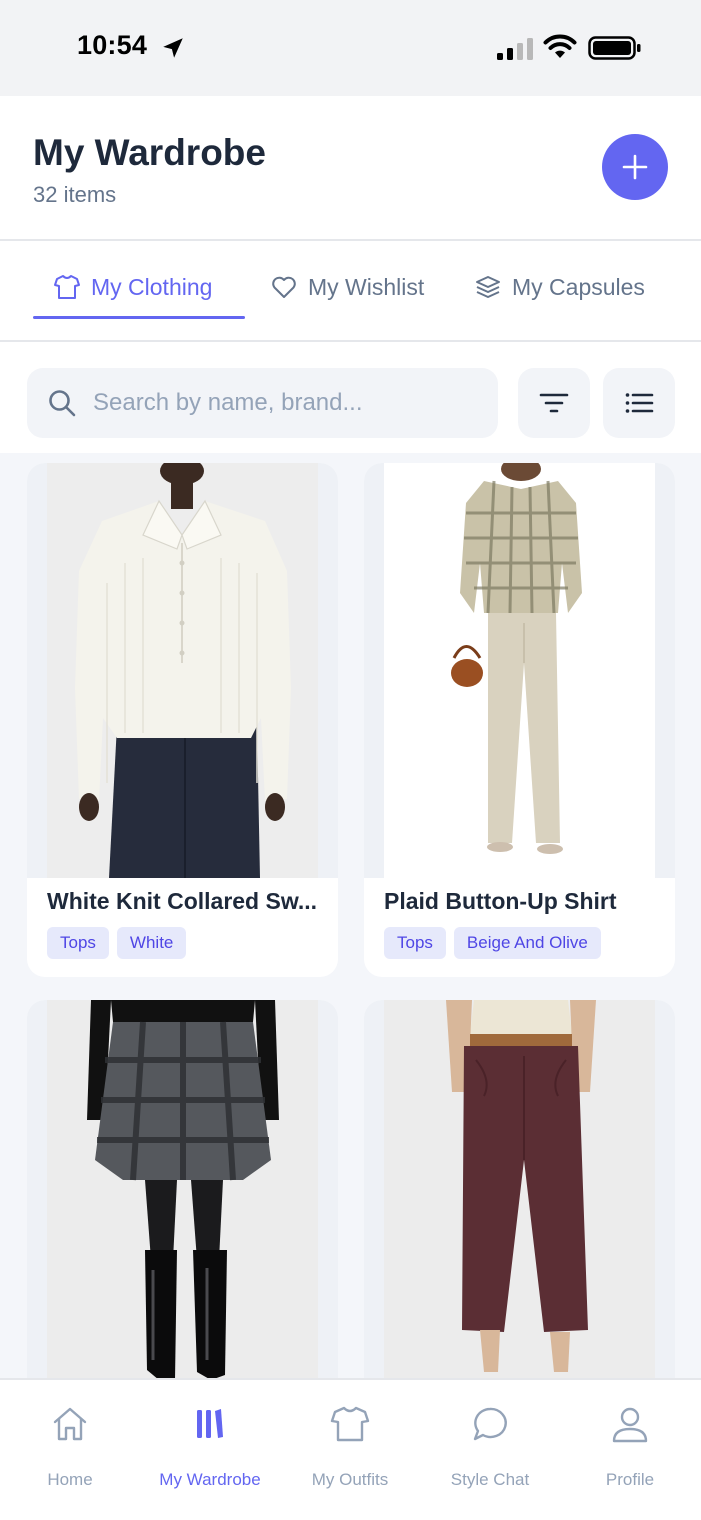 This screenshot has height=1520, width=701. Describe the element at coordinates (149, 152) in the screenshot. I see `page-title: My Wardrobe` at that location.